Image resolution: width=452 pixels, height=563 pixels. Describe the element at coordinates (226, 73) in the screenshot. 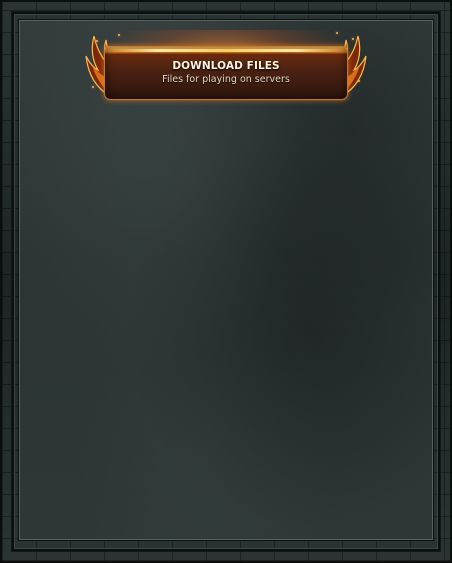

I see `banner-plate` at that location.